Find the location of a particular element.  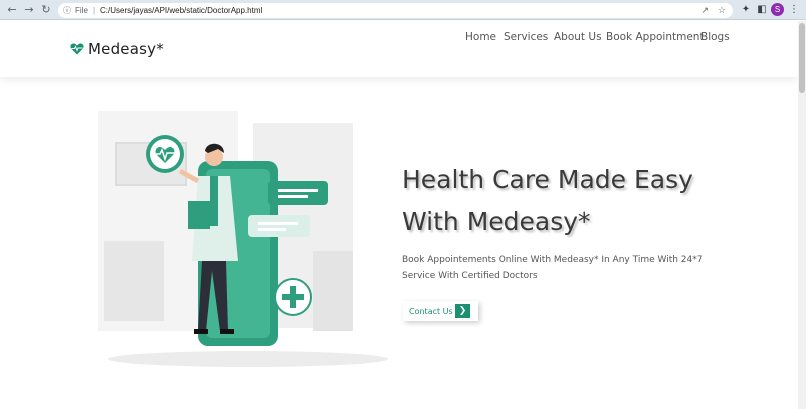

profile-avatar: S is located at coordinates (777, 9).